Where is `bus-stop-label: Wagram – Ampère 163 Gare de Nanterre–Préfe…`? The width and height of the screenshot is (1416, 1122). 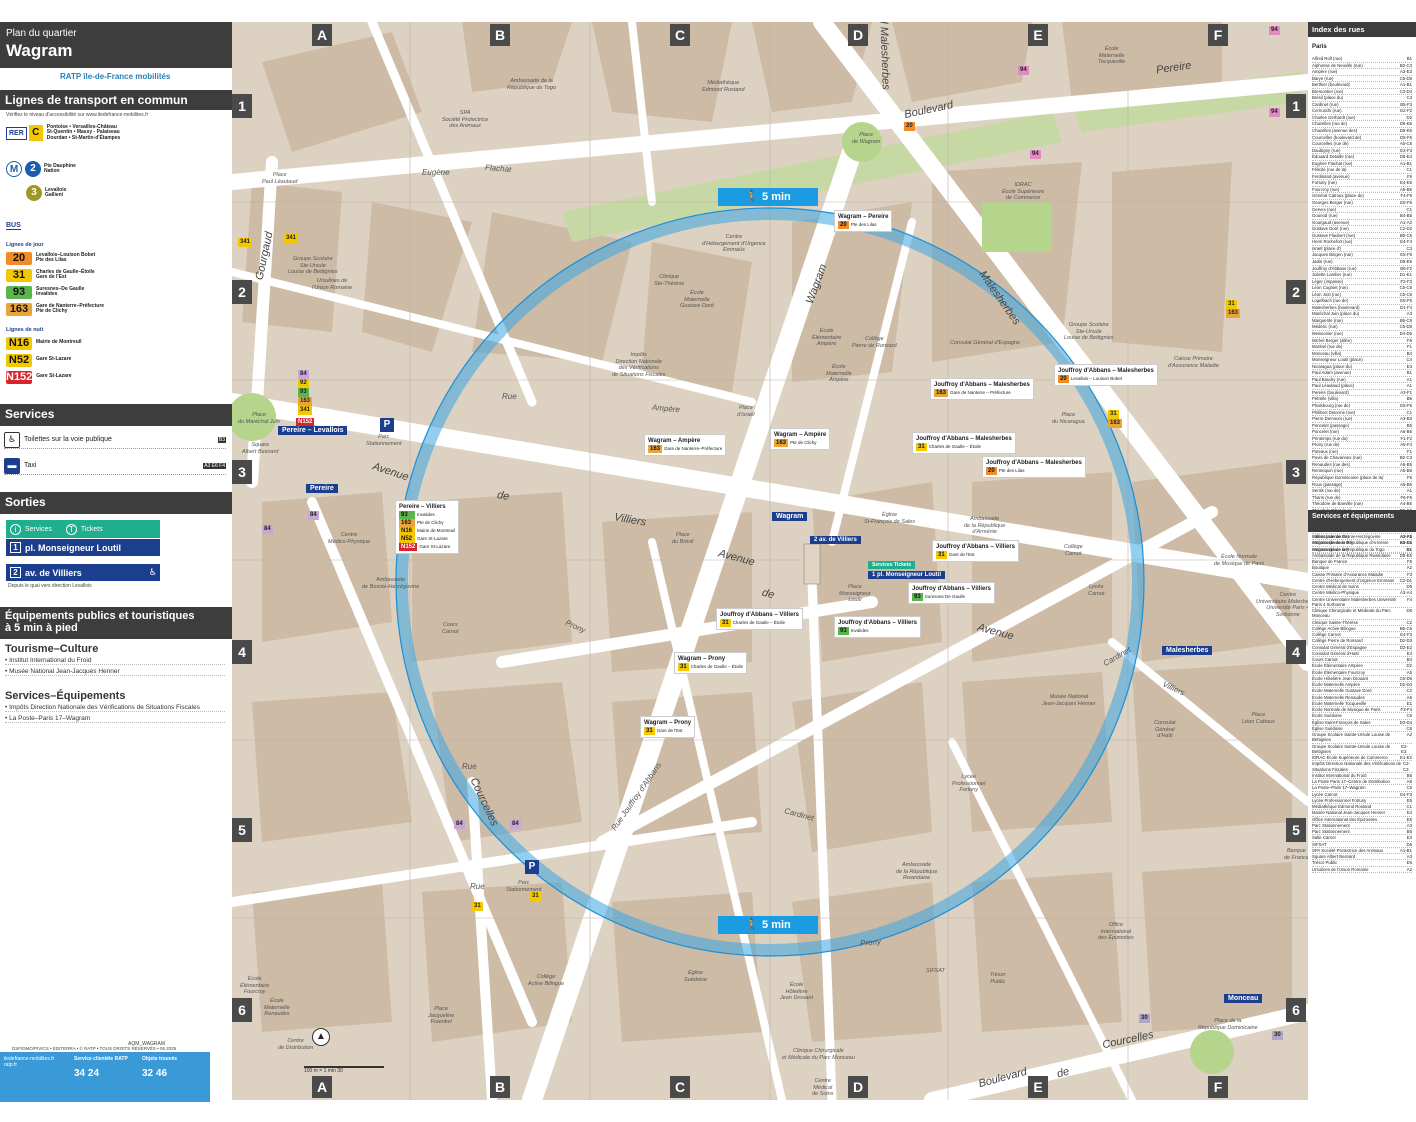 bus-stop-label: Wagram – Ampère 163 Gare de Nanterre–Préfe… is located at coordinates (685, 445).